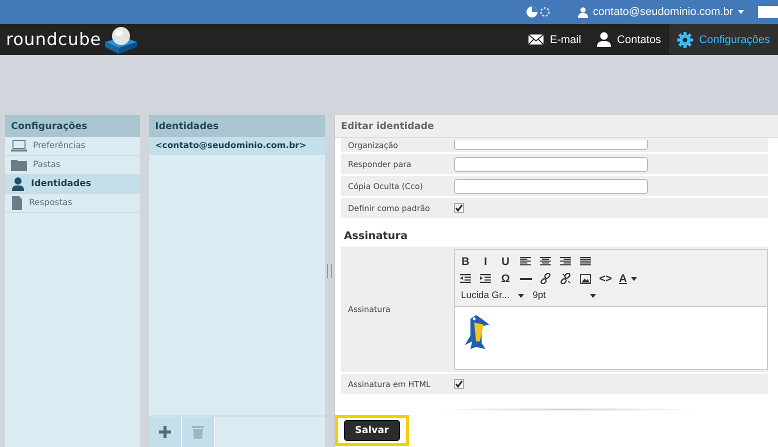  What do you see at coordinates (538, 12) in the screenshot?
I see `pie-chart-icon` at bounding box center [538, 12].